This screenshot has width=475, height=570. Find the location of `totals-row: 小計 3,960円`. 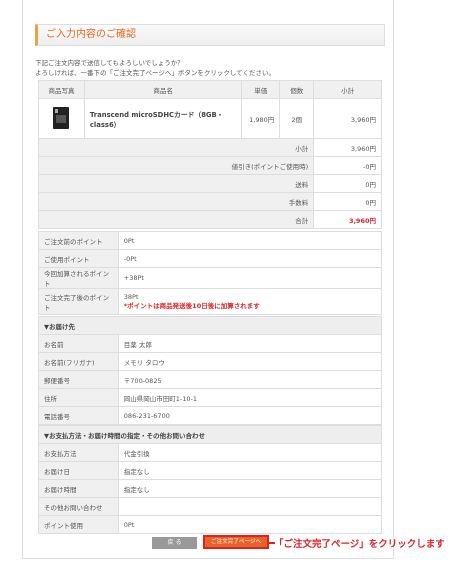

totals-row: 小計 3,960円 is located at coordinates (209, 147).